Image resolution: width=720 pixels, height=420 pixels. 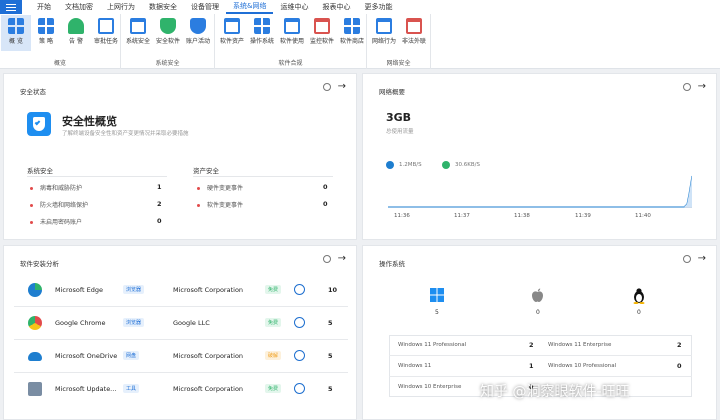 What do you see at coordinates (398, 63) in the screenshot?
I see `ribbon-group-title: 网络安全` at bounding box center [398, 63].